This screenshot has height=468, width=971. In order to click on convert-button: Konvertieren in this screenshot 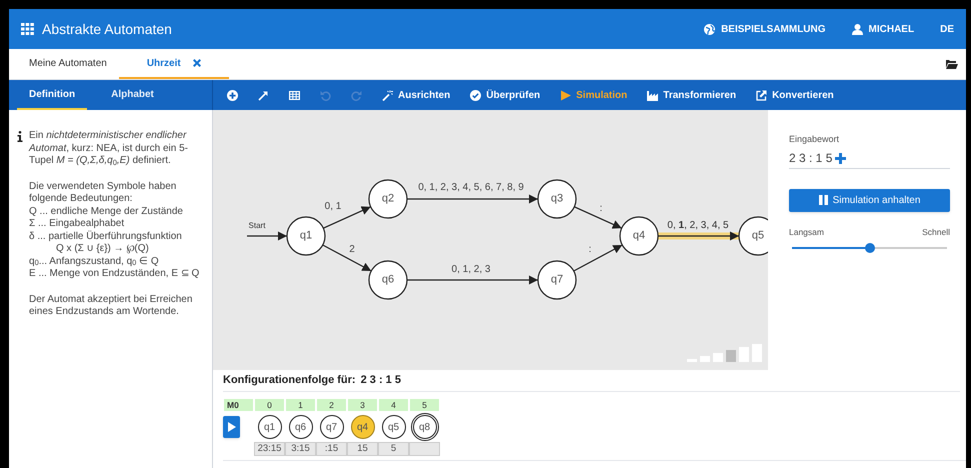, I will do `click(795, 95)`.